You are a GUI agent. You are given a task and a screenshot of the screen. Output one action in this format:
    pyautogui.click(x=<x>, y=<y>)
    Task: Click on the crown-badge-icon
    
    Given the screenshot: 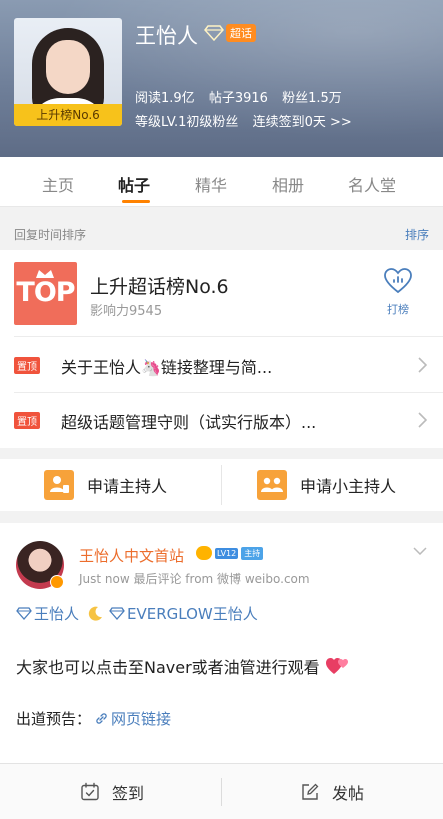 What is the action you would take?
    pyautogui.click(x=204, y=553)
    